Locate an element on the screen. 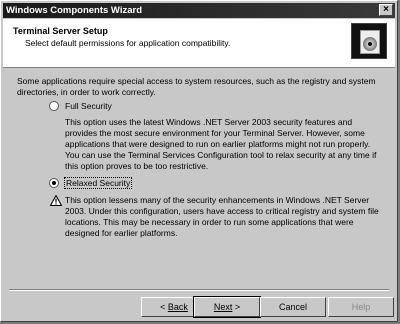 The image size is (400, 324). window-title: Windows Components Wizard is located at coordinates (74, 10).